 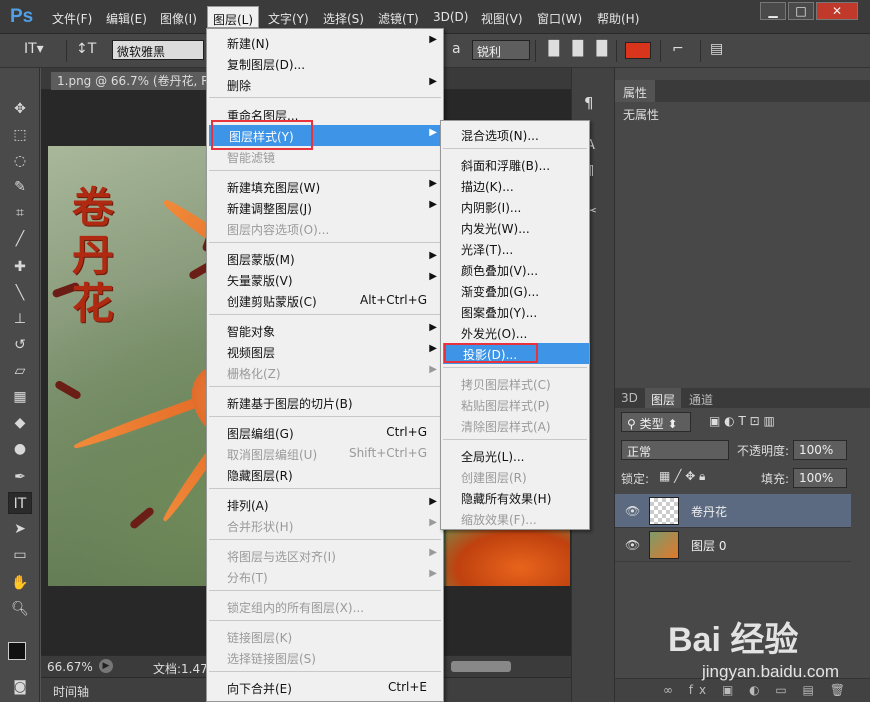 I want to click on healing-tool-icon: ✚, so click(x=20, y=267).